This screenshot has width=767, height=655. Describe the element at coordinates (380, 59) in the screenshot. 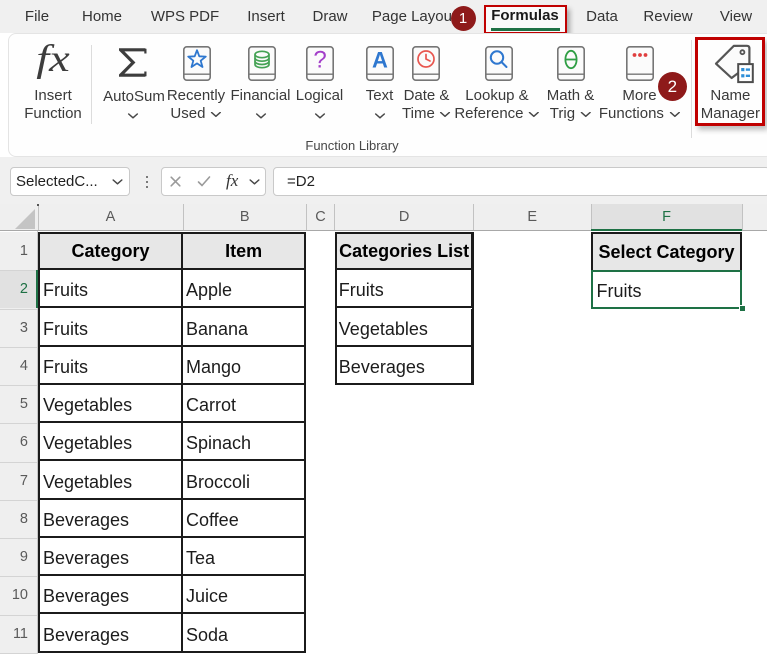

I see `svg-text: A` at that location.